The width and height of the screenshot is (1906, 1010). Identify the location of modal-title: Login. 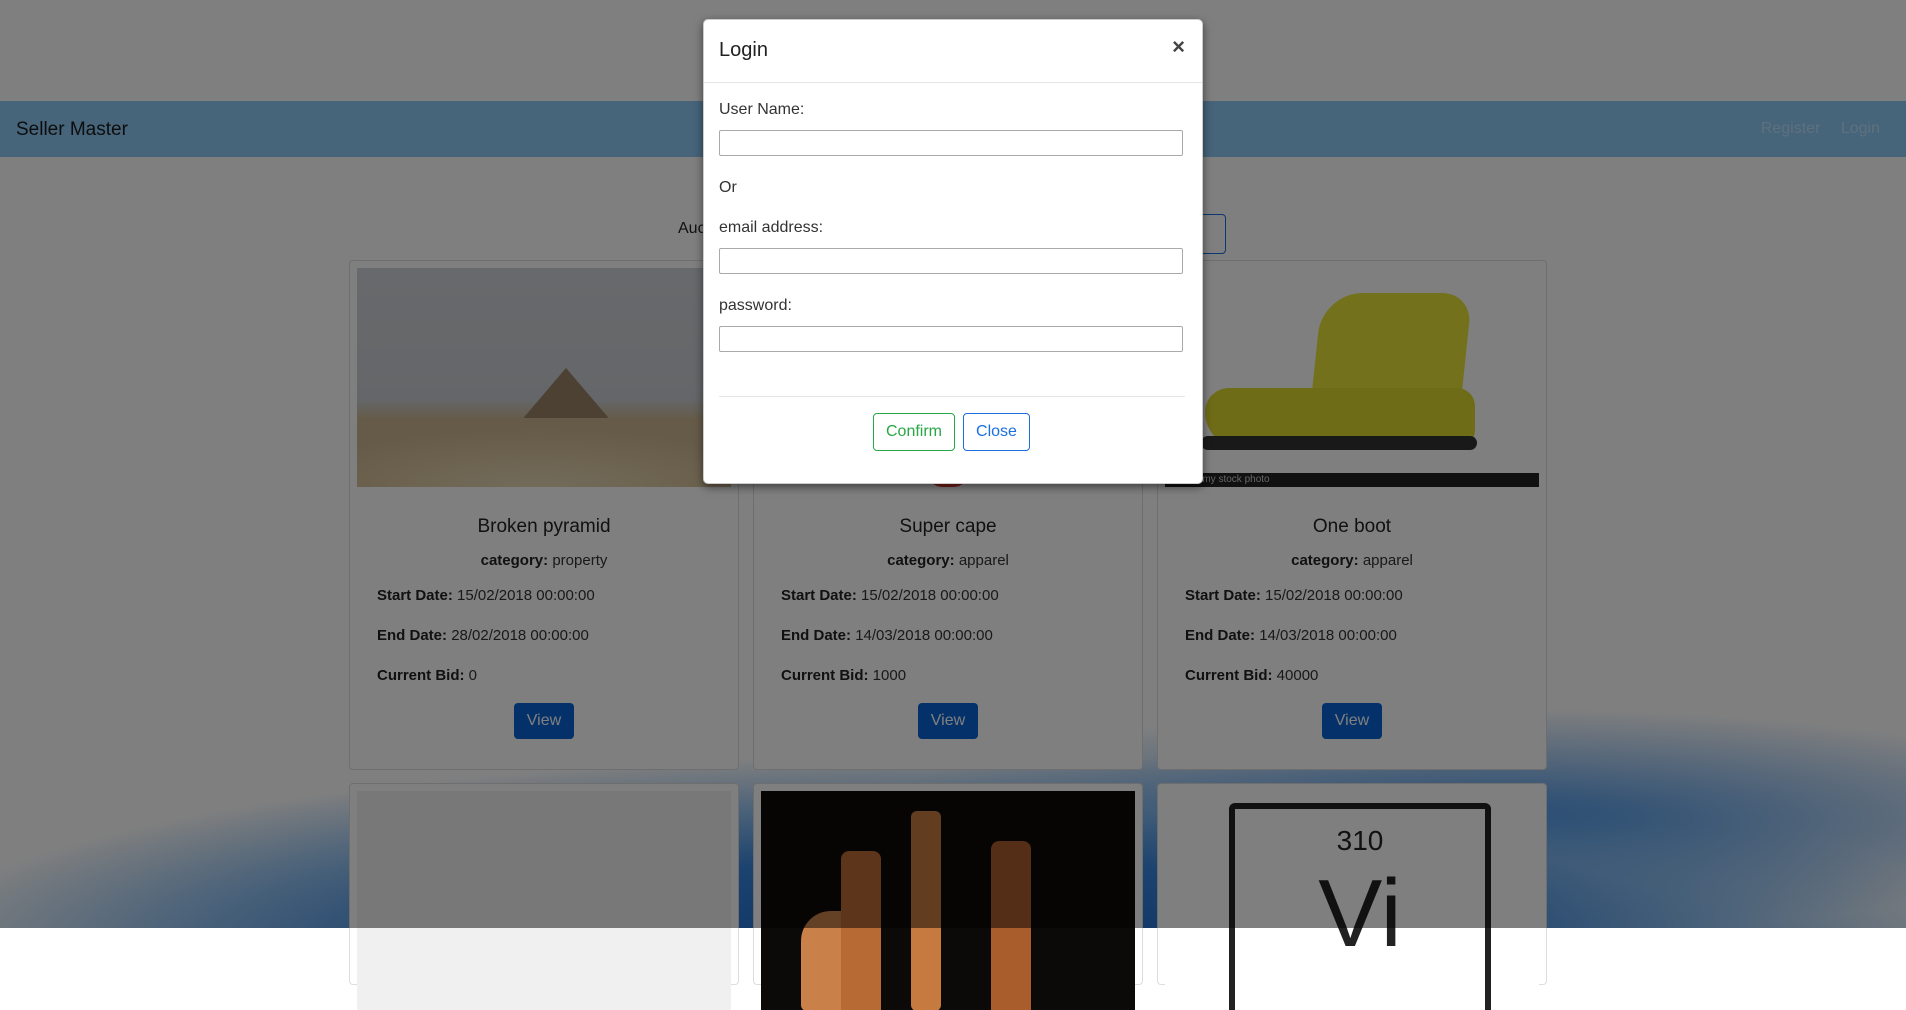
(743, 50).